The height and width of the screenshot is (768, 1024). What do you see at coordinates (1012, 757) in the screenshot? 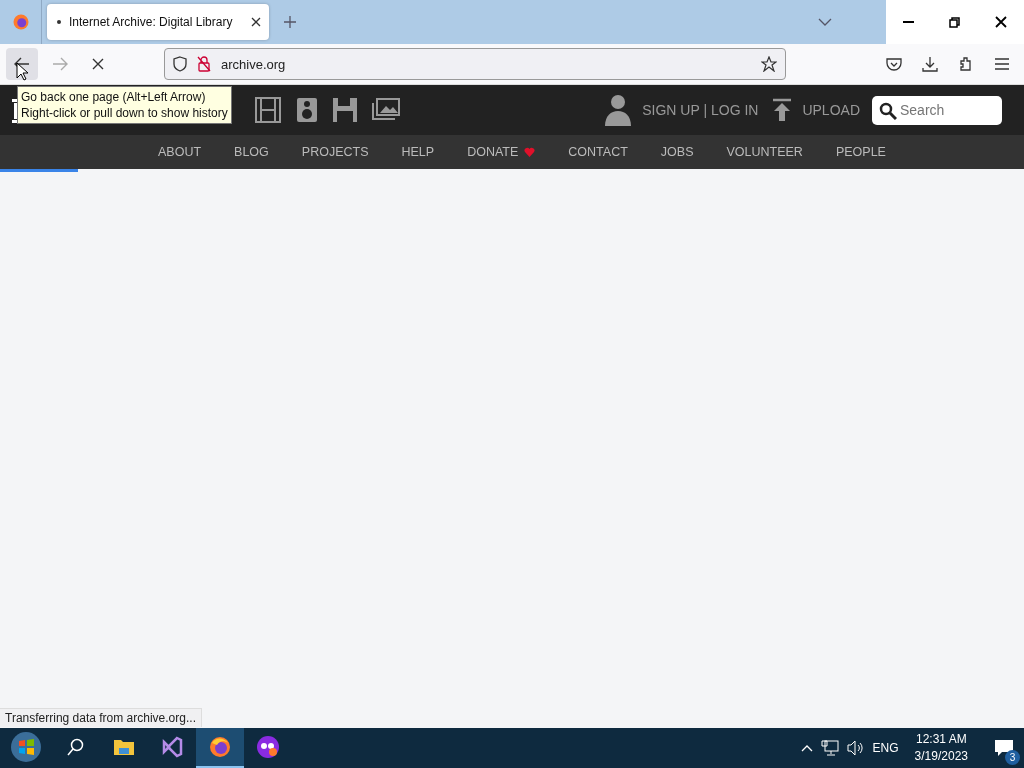
I see `notification-count: 3` at bounding box center [1012, 757].